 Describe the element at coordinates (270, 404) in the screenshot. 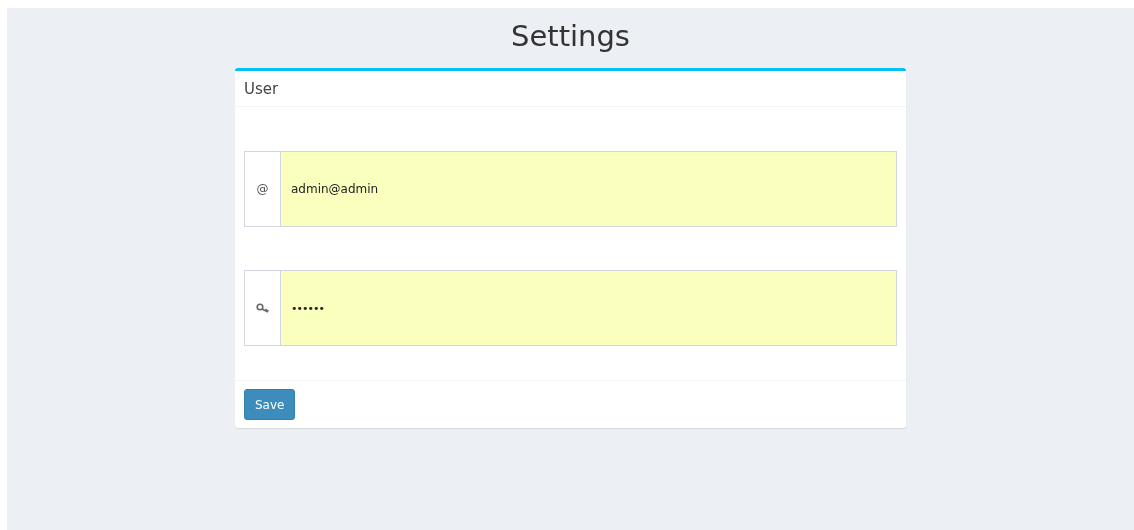

I see `save-button: Save` at that location.